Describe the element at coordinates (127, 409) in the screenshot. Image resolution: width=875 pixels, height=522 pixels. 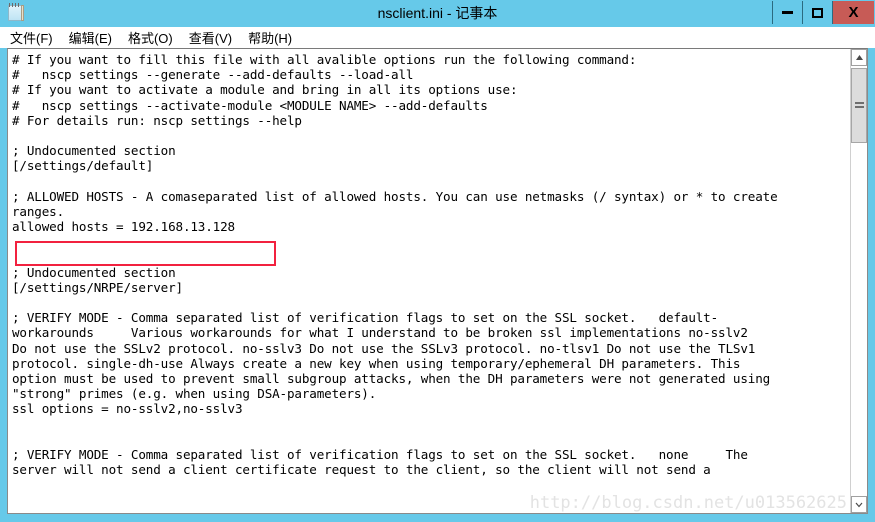
I see `editor-line: ssl options = no-sslv2,no-sslv3` at that location.